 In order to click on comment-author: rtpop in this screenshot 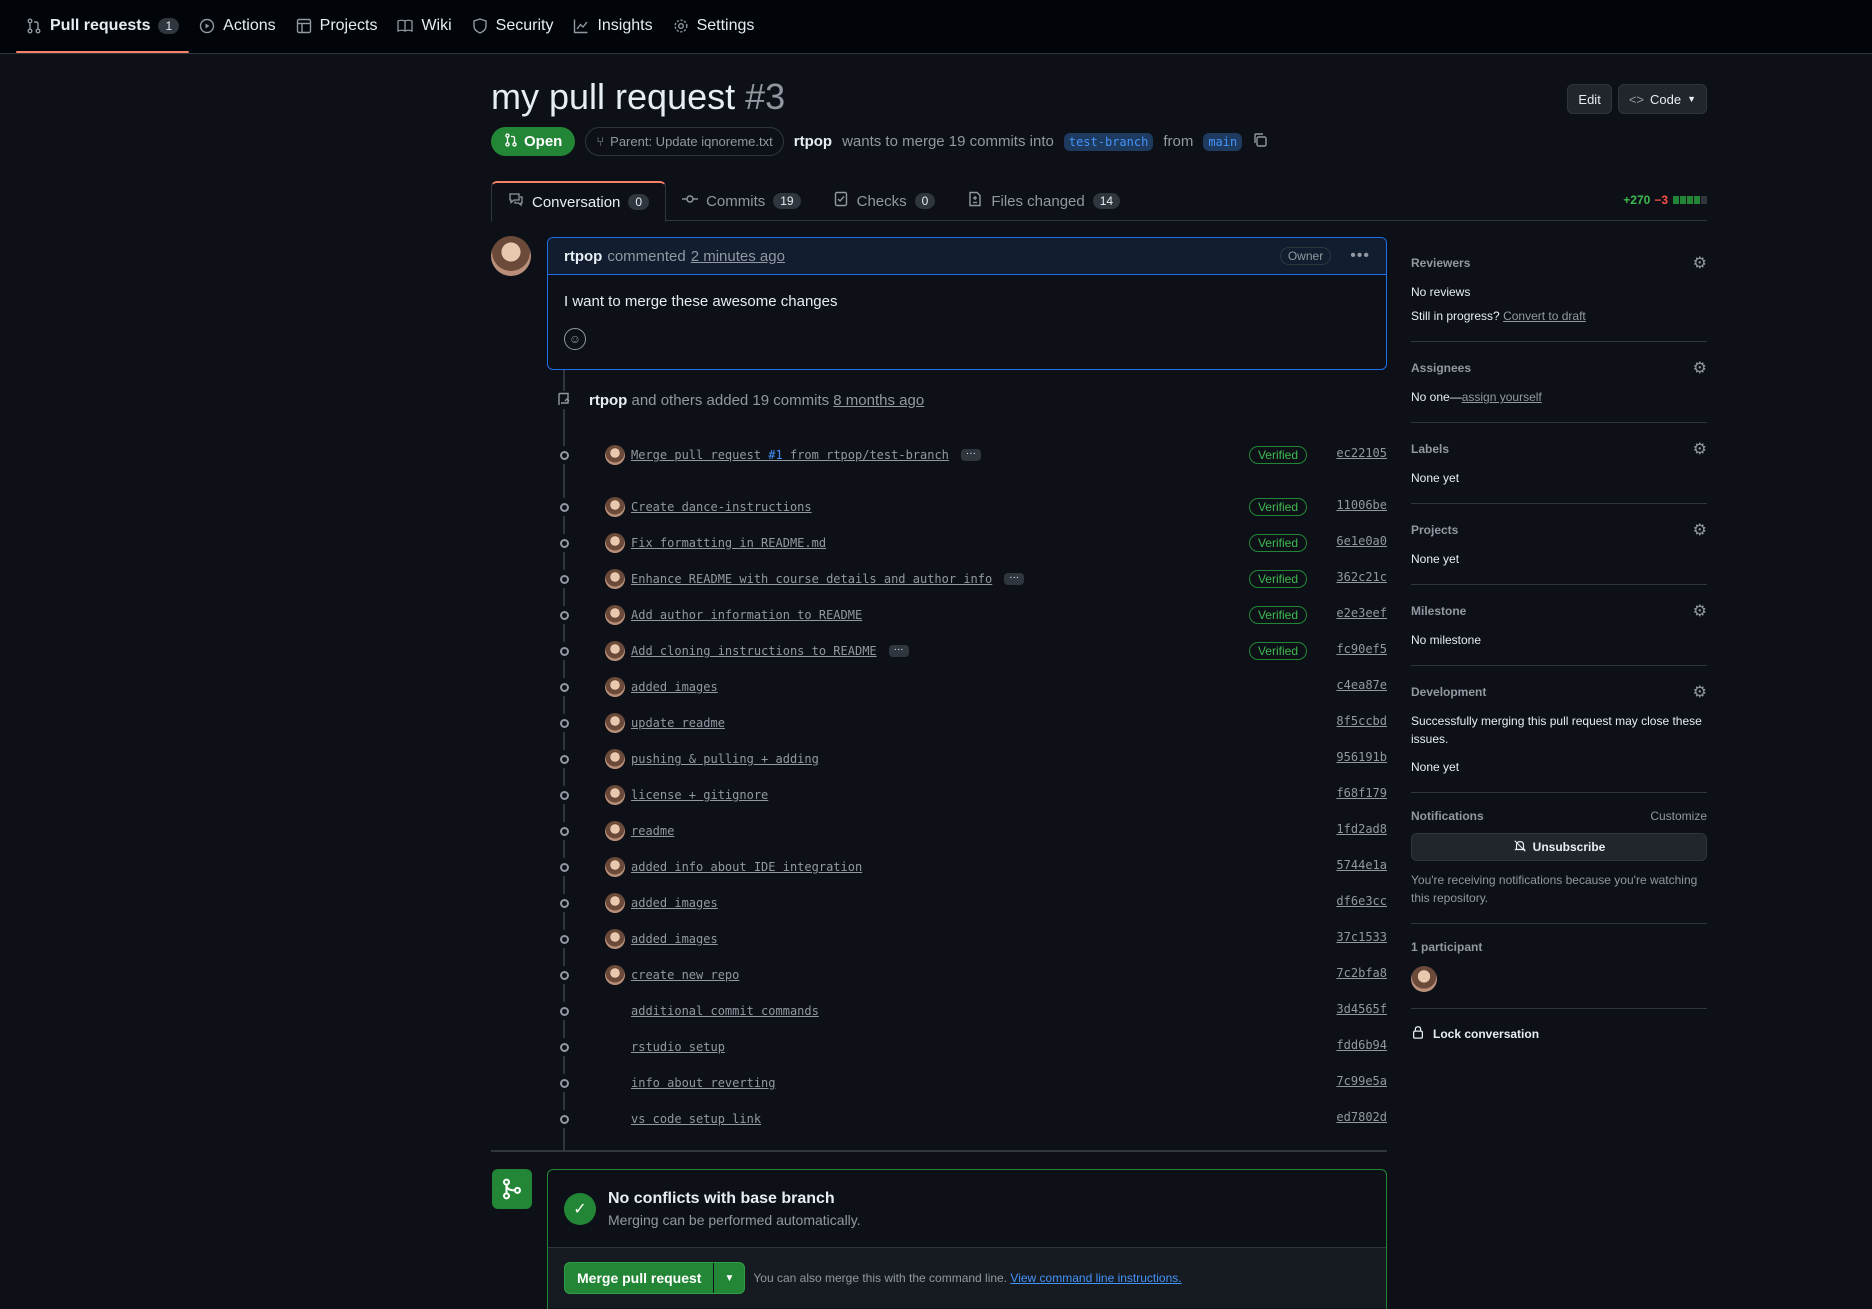, I will do `click(583, 256)`.